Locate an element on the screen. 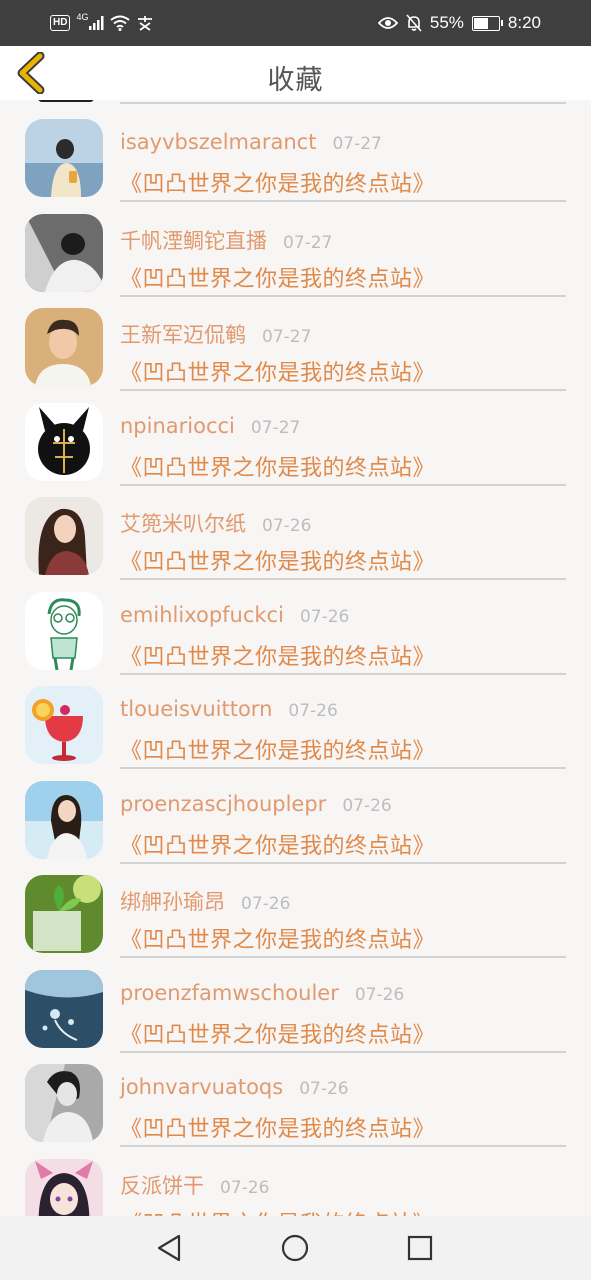  row-meta: johnvarvuatoqs 07-26 is located at coordinates (234, 1091).